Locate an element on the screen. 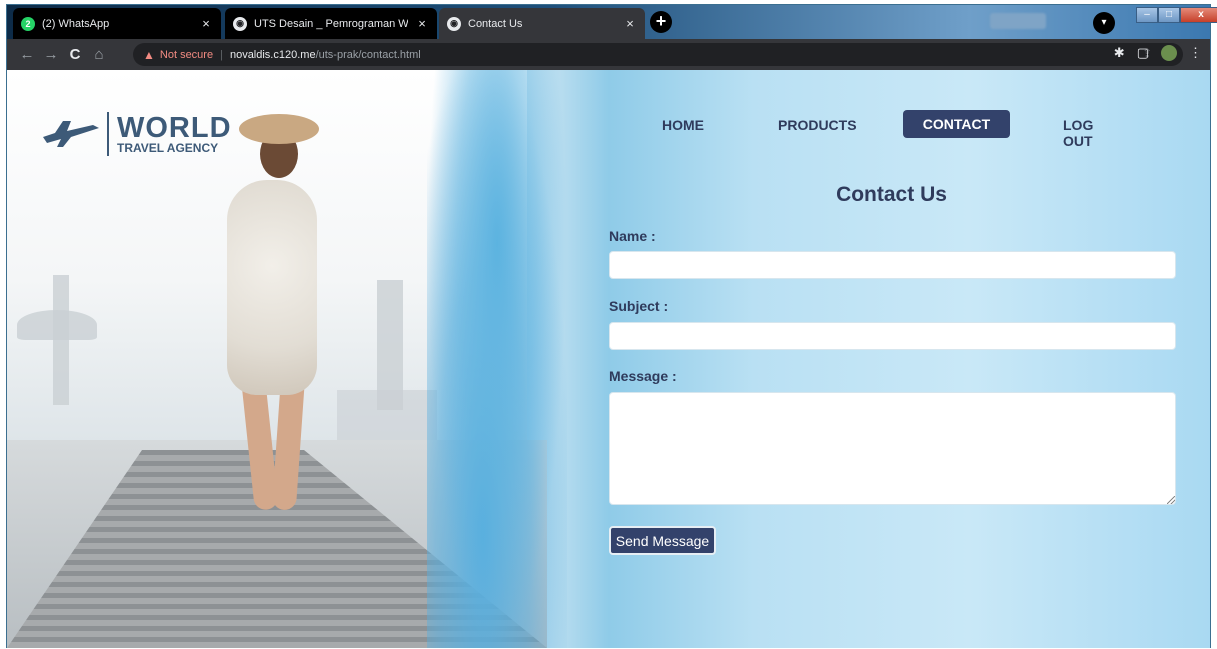  logo-title: WORLD is located at coordinates (174, 127).